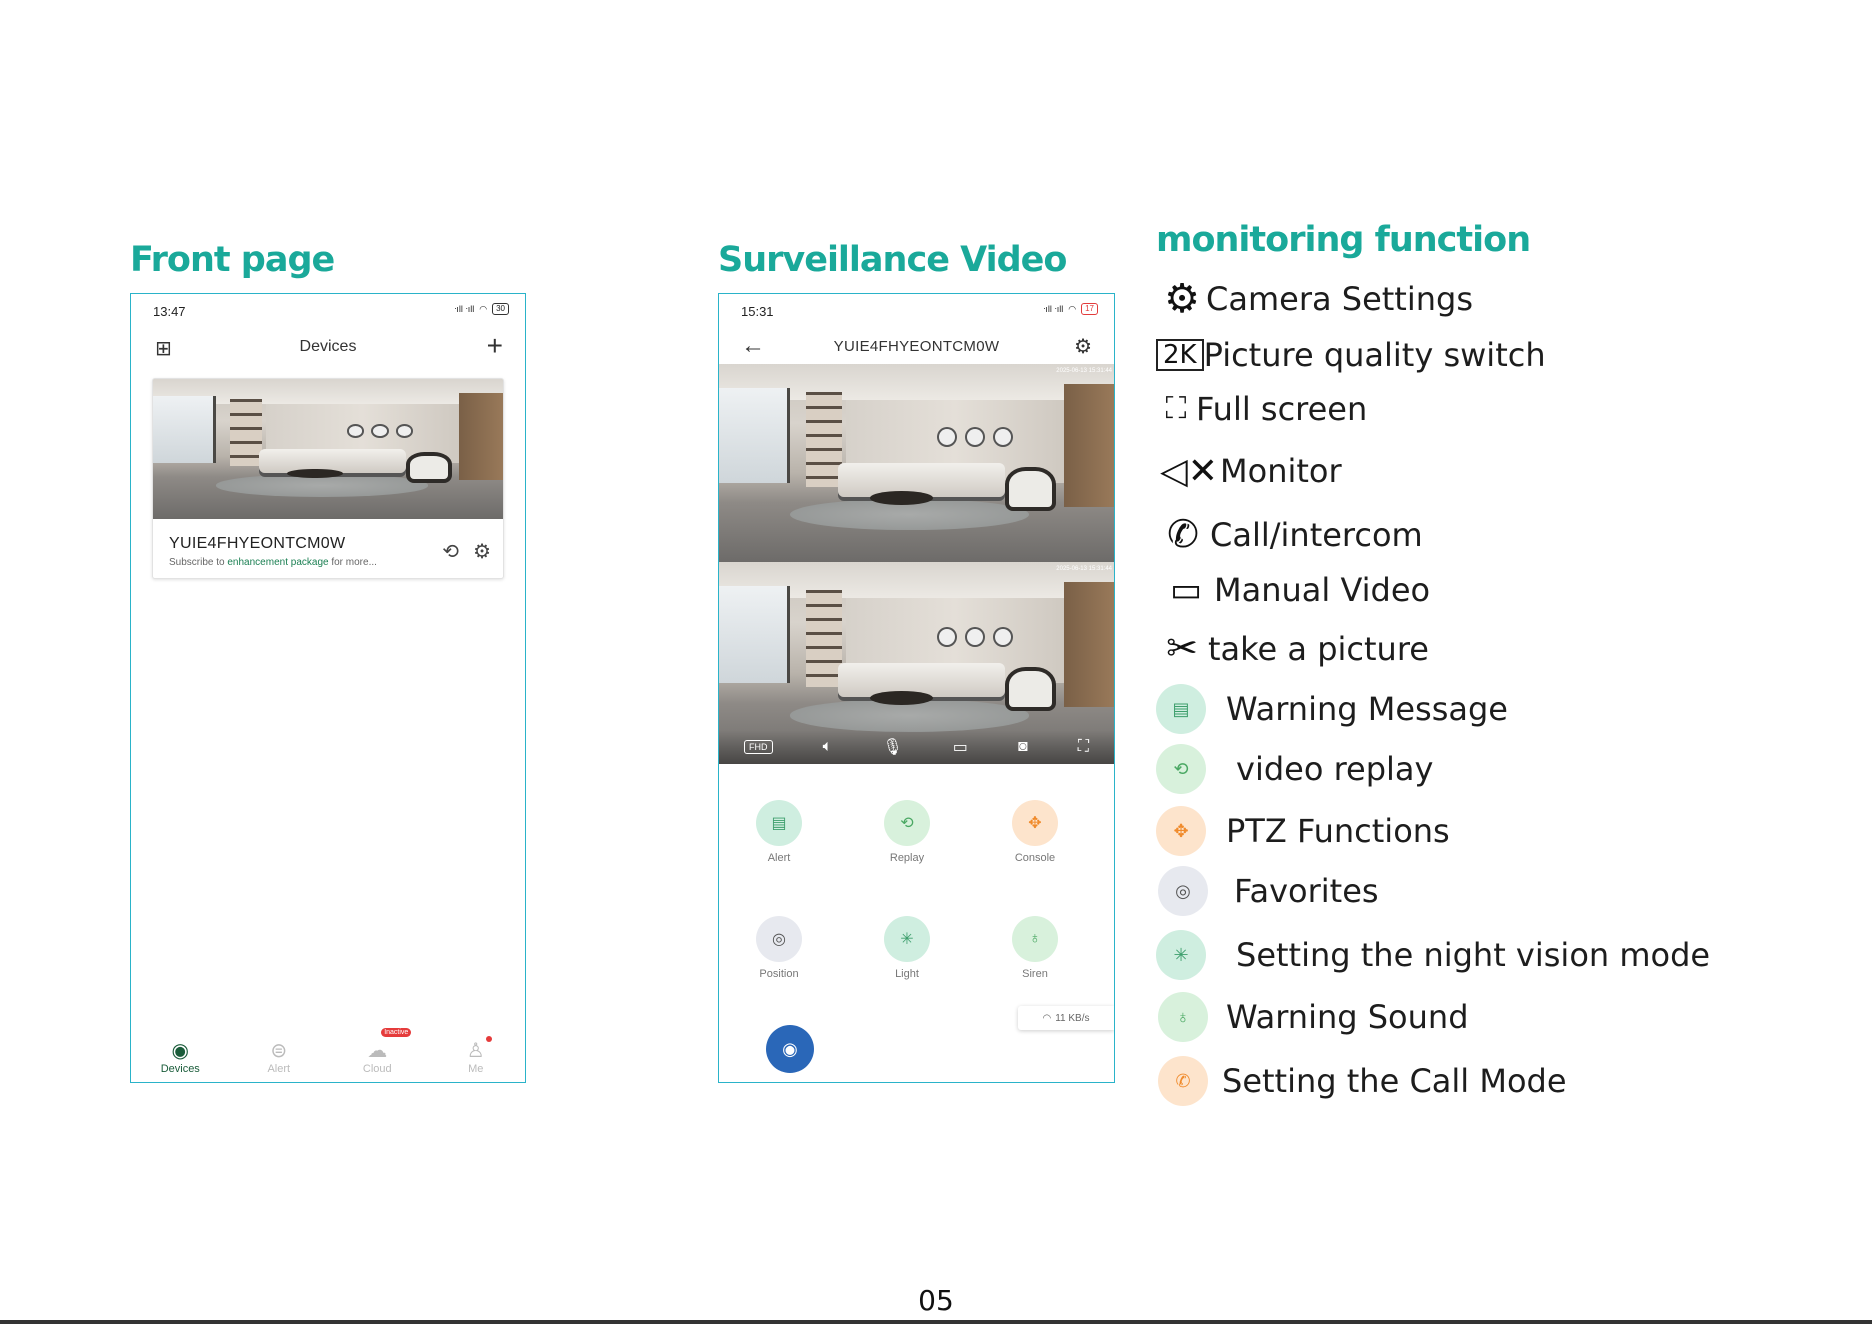  Describe the element at coordinates (1289, 534) in the screenshot. I see `legend-call-intercom: ✆ Call/intercom` at that location.